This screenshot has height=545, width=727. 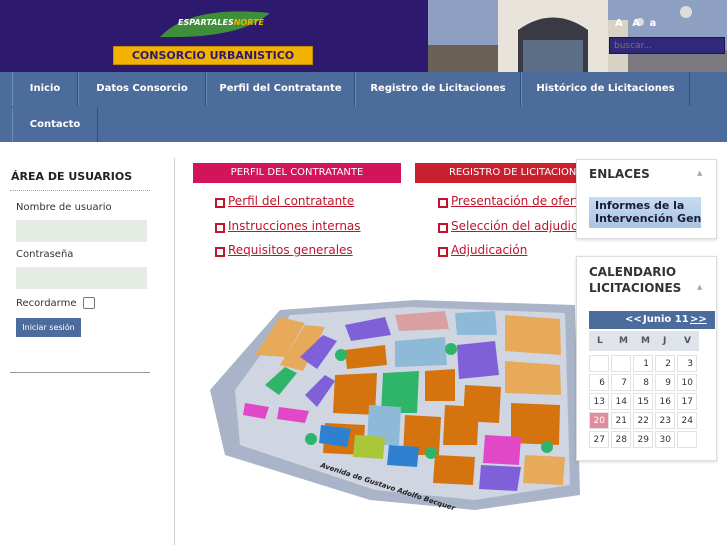 What do you see at coordinates (635, 288) in the screenshot?
I see `calendar-title-line2: LICITACIONES` at bounding box center [635, 288].